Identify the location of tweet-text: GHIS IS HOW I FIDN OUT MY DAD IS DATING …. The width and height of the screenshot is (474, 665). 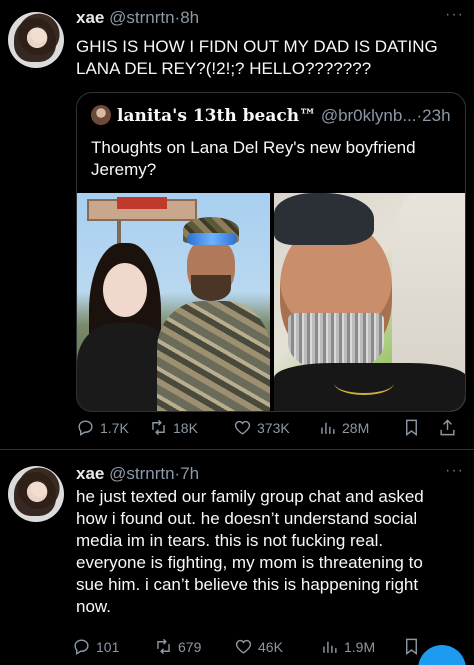
(271, 58).